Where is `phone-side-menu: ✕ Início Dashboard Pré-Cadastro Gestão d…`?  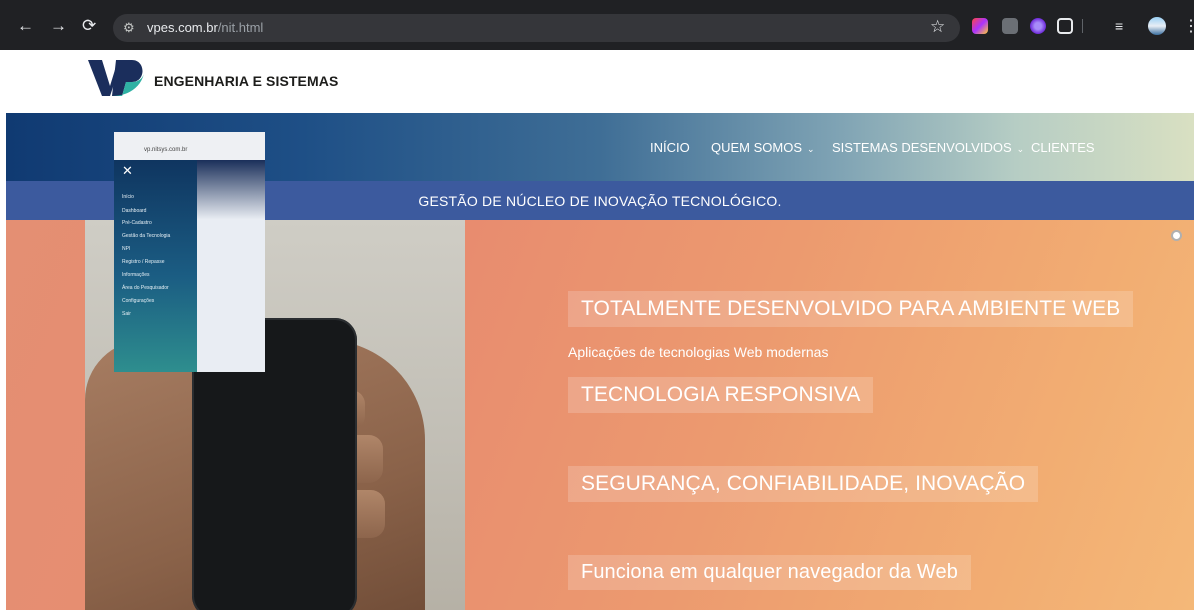 phone-side-menu: ✕ Início Dashboard Pré-Cadastro Gestão d… is located at coordinates (155, 266).